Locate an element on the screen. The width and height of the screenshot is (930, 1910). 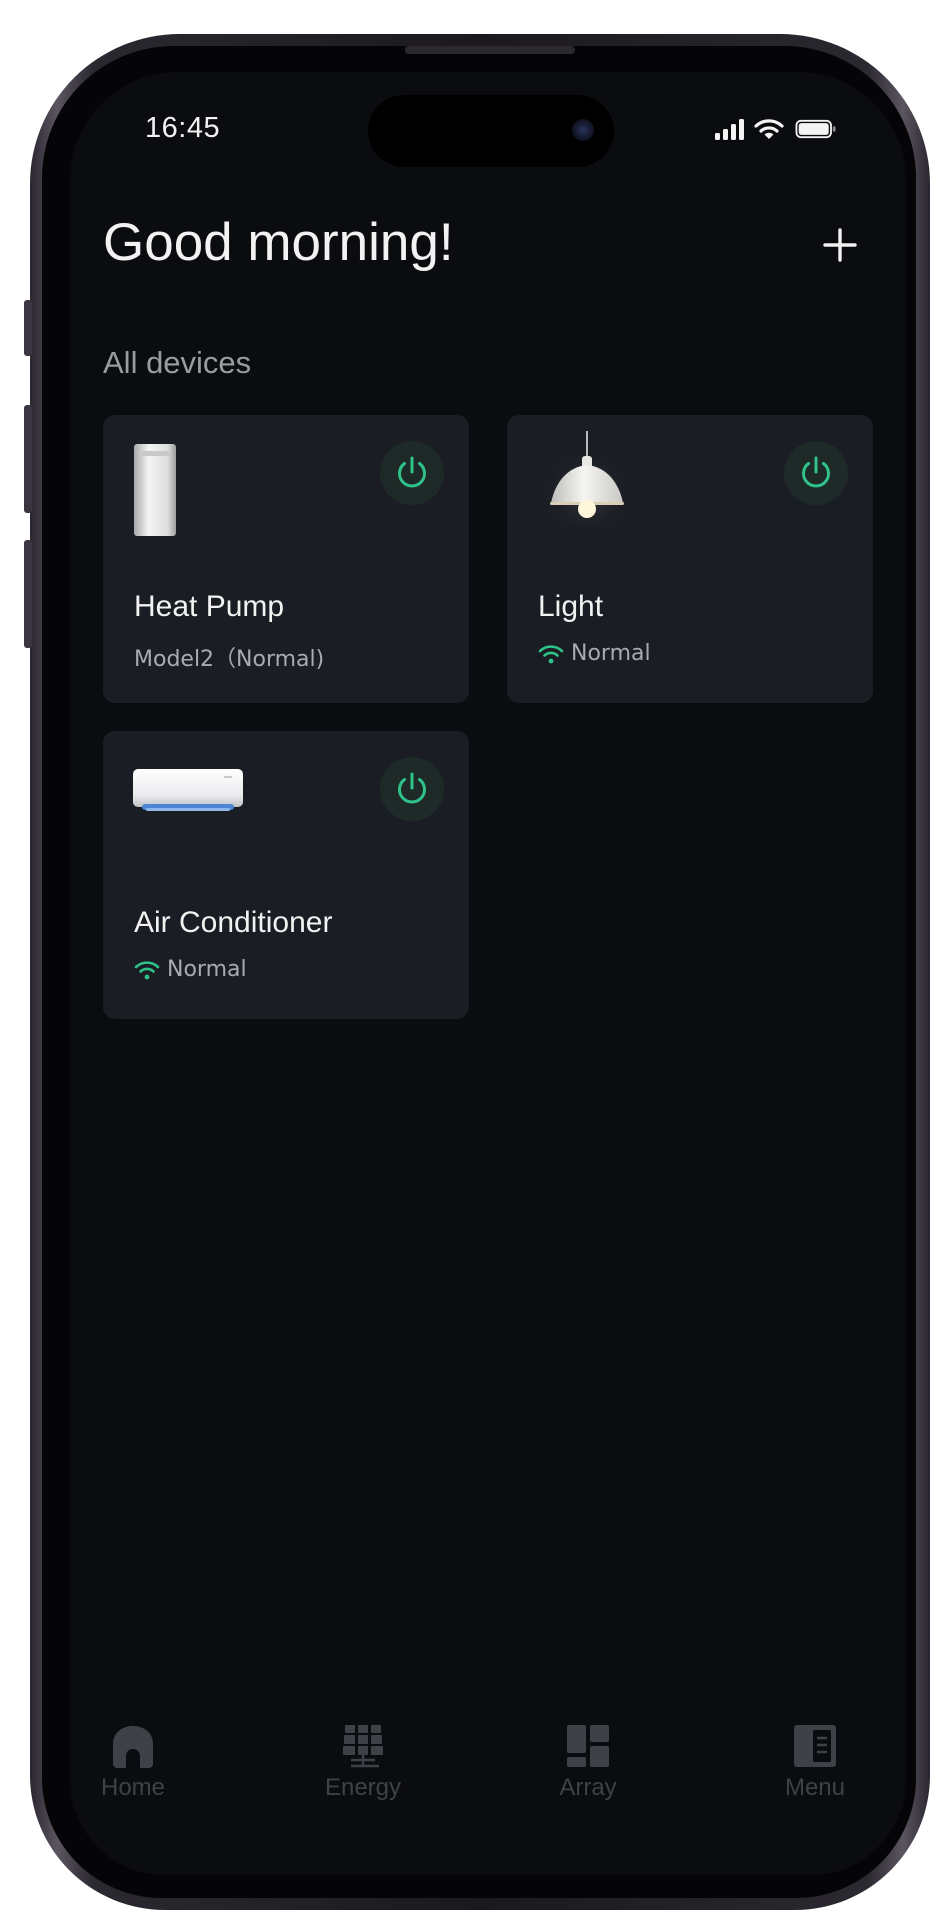
status-time: 16:45 is located at coordinates (183, 128).